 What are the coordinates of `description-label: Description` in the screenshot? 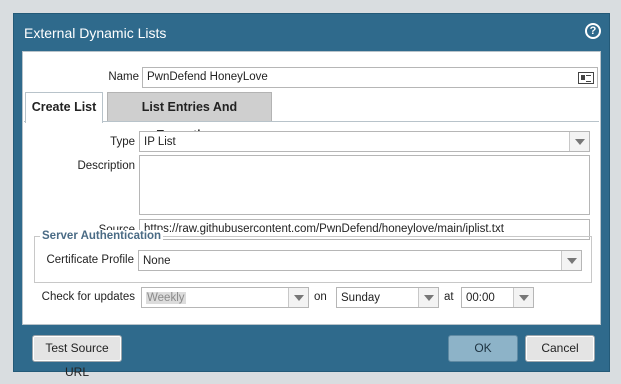 It's located at (106, 166).